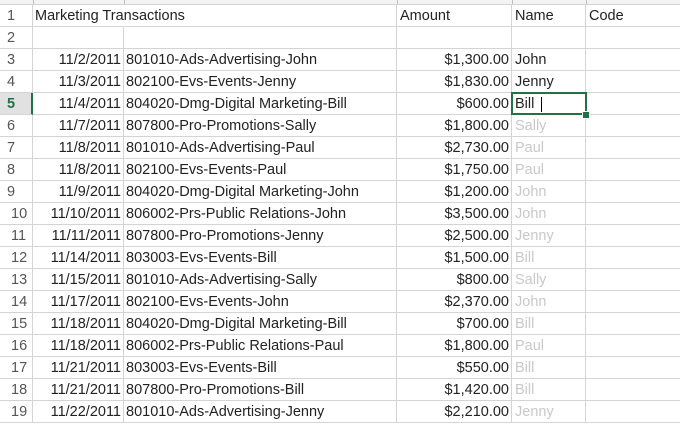 The width and height of the screenshot is (680, 425). I want to click on amount-cell: $550.00, so click(454, 368).